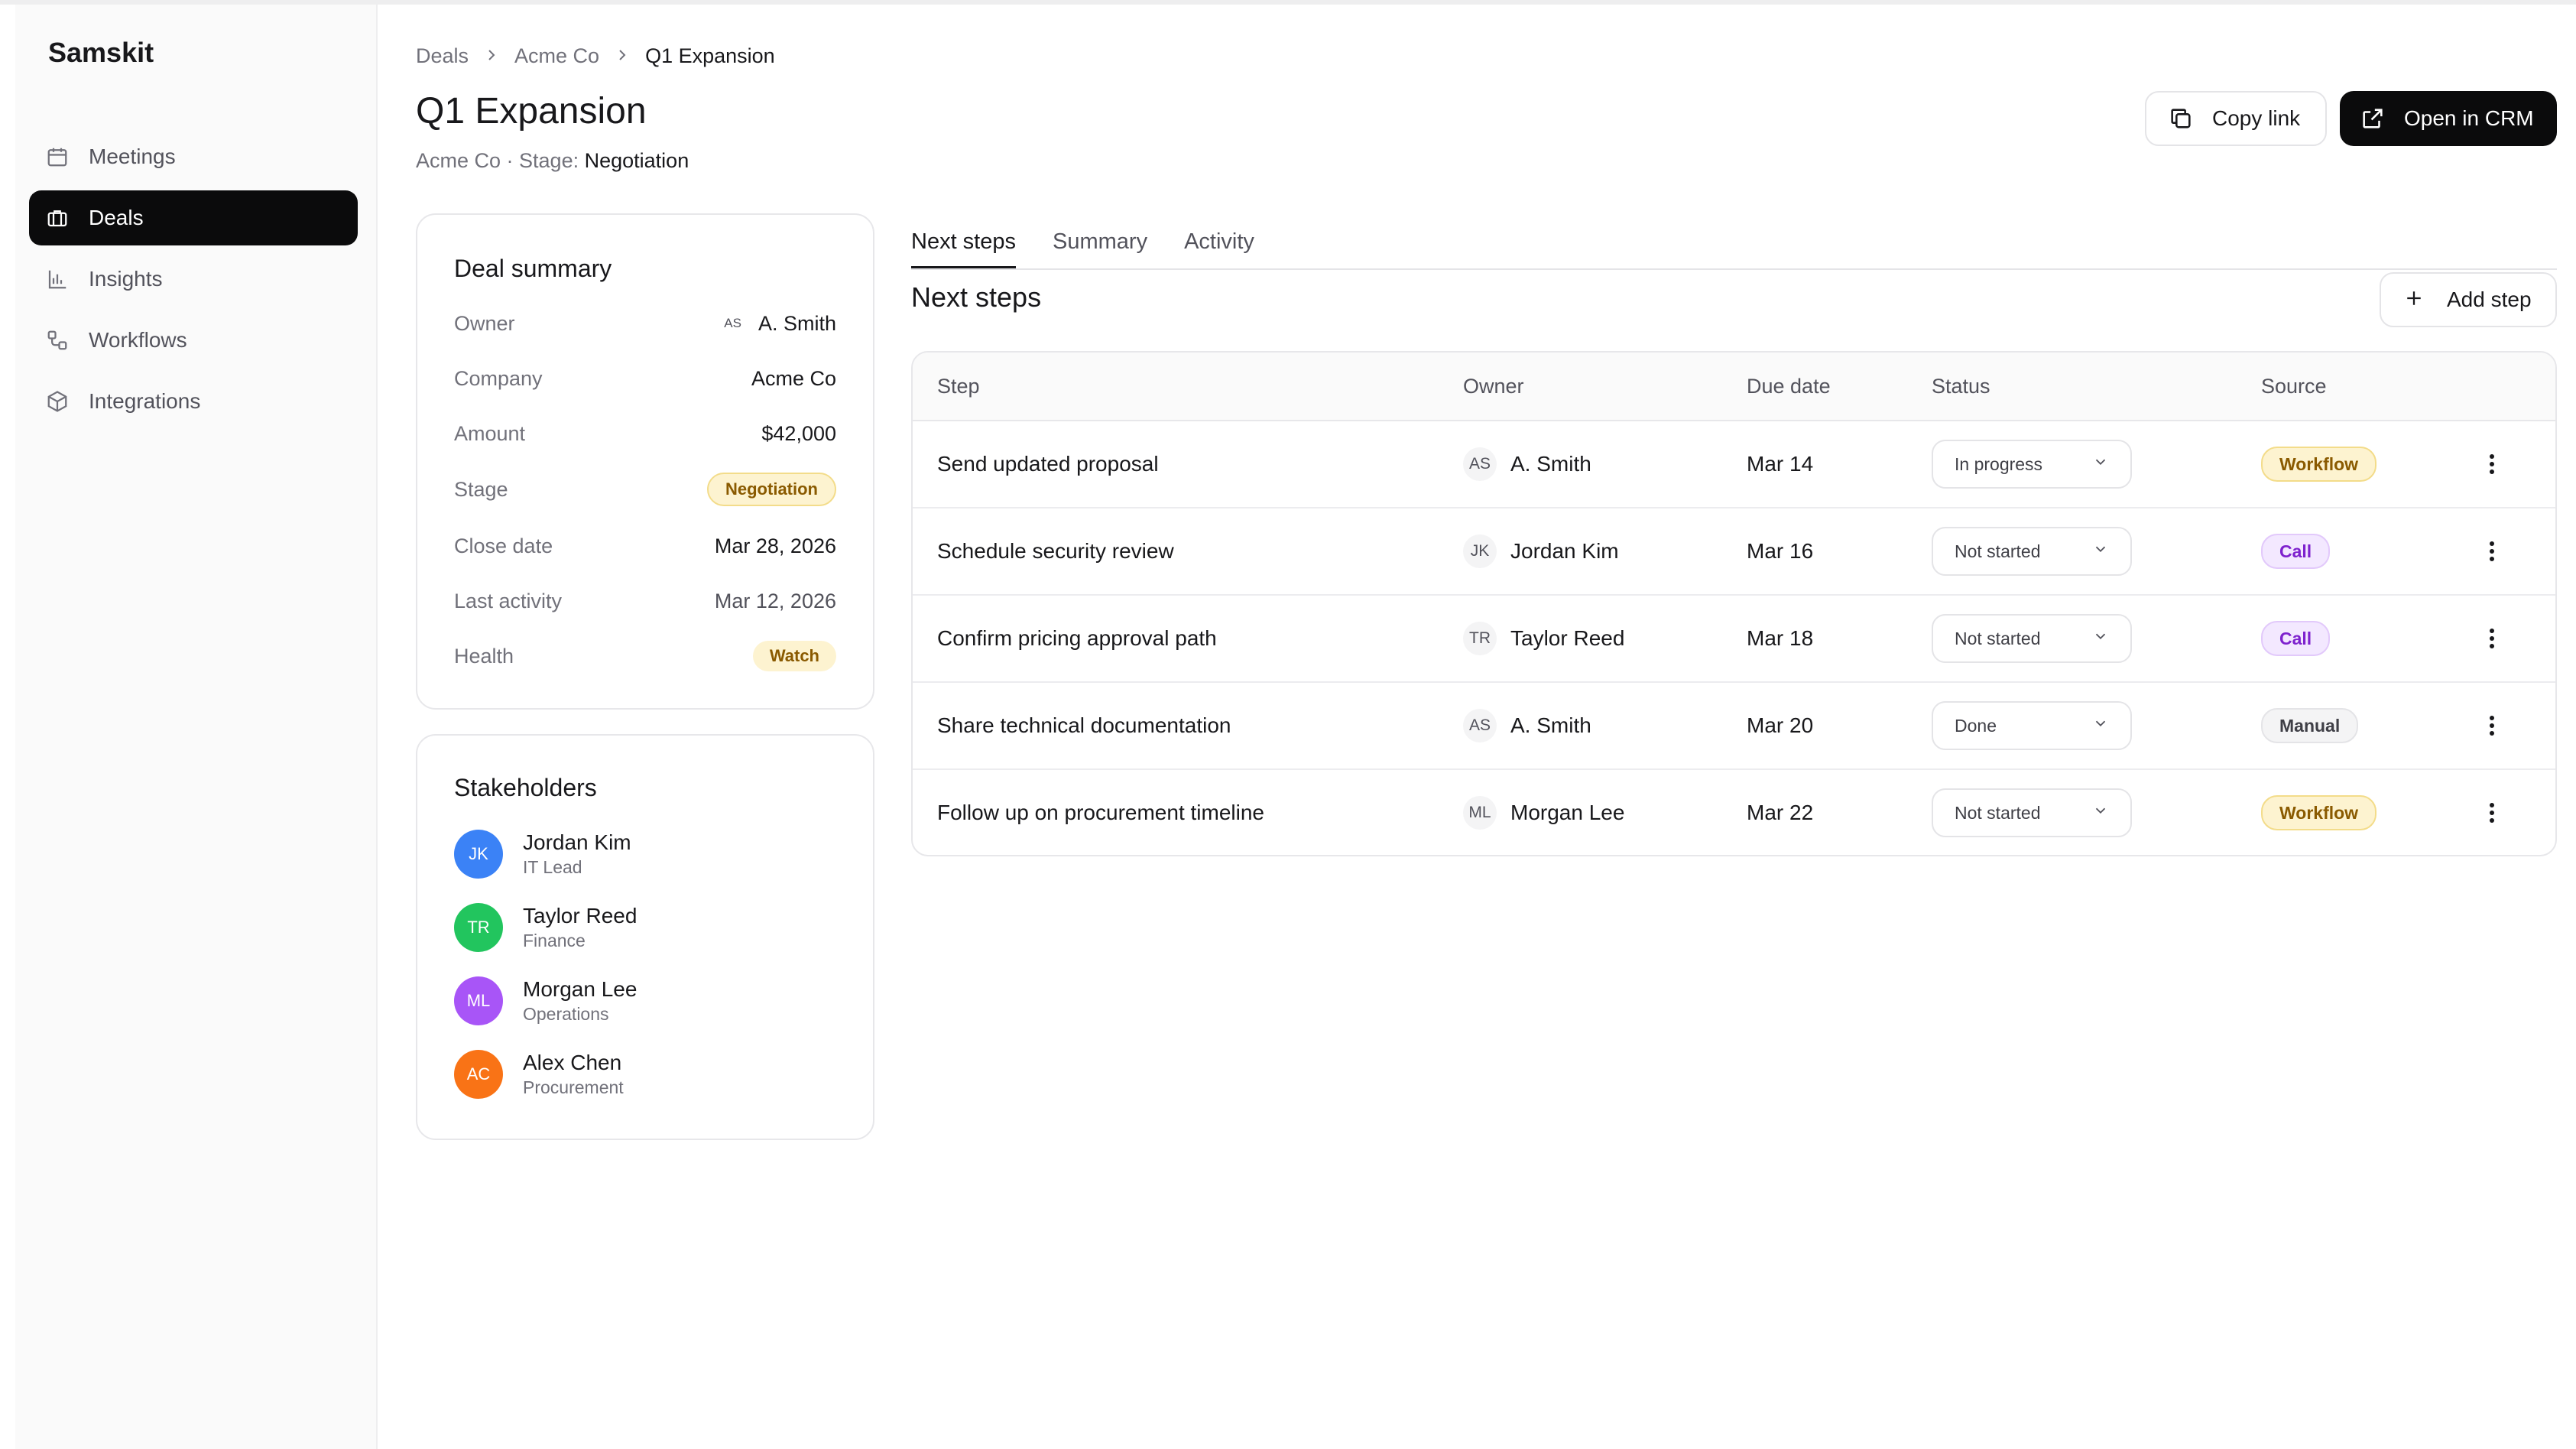  Describe the element at coordinates (552, 161) in the screenshot. I see `page-subtitle: Acme Co · Stage: Negotiation` at that location.